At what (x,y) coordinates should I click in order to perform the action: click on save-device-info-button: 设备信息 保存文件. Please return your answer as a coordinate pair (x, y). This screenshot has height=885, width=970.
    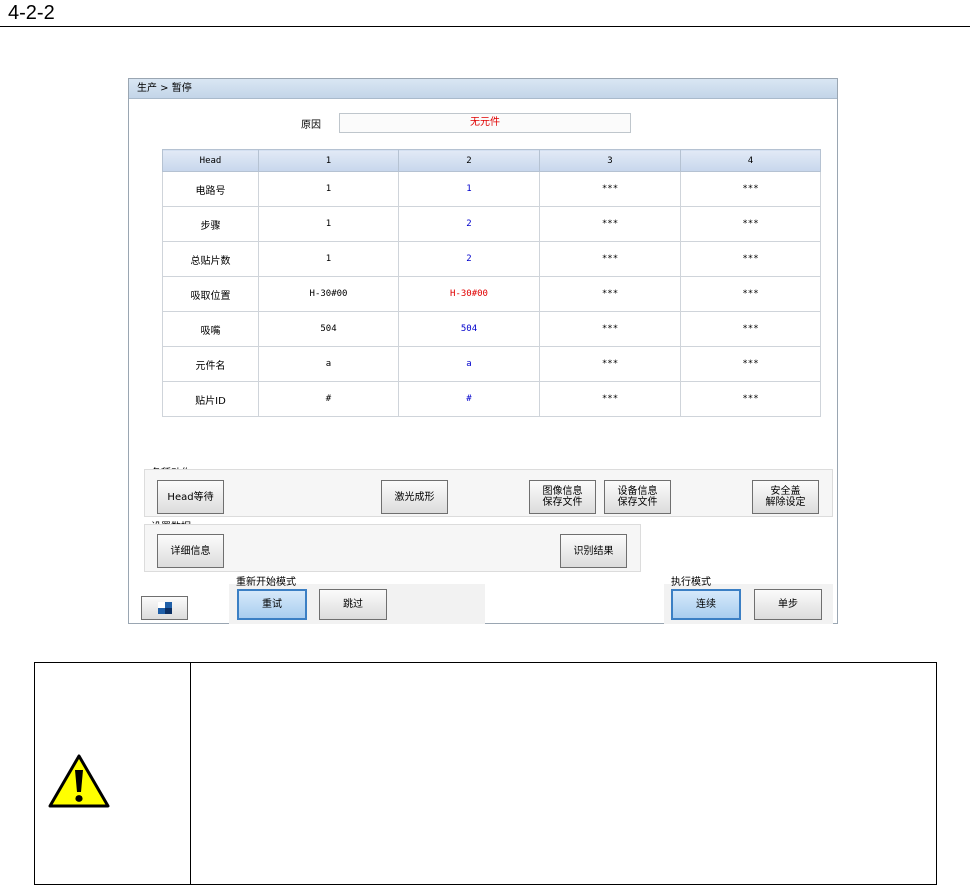
    Looking at the image, I should click on (637, 497).